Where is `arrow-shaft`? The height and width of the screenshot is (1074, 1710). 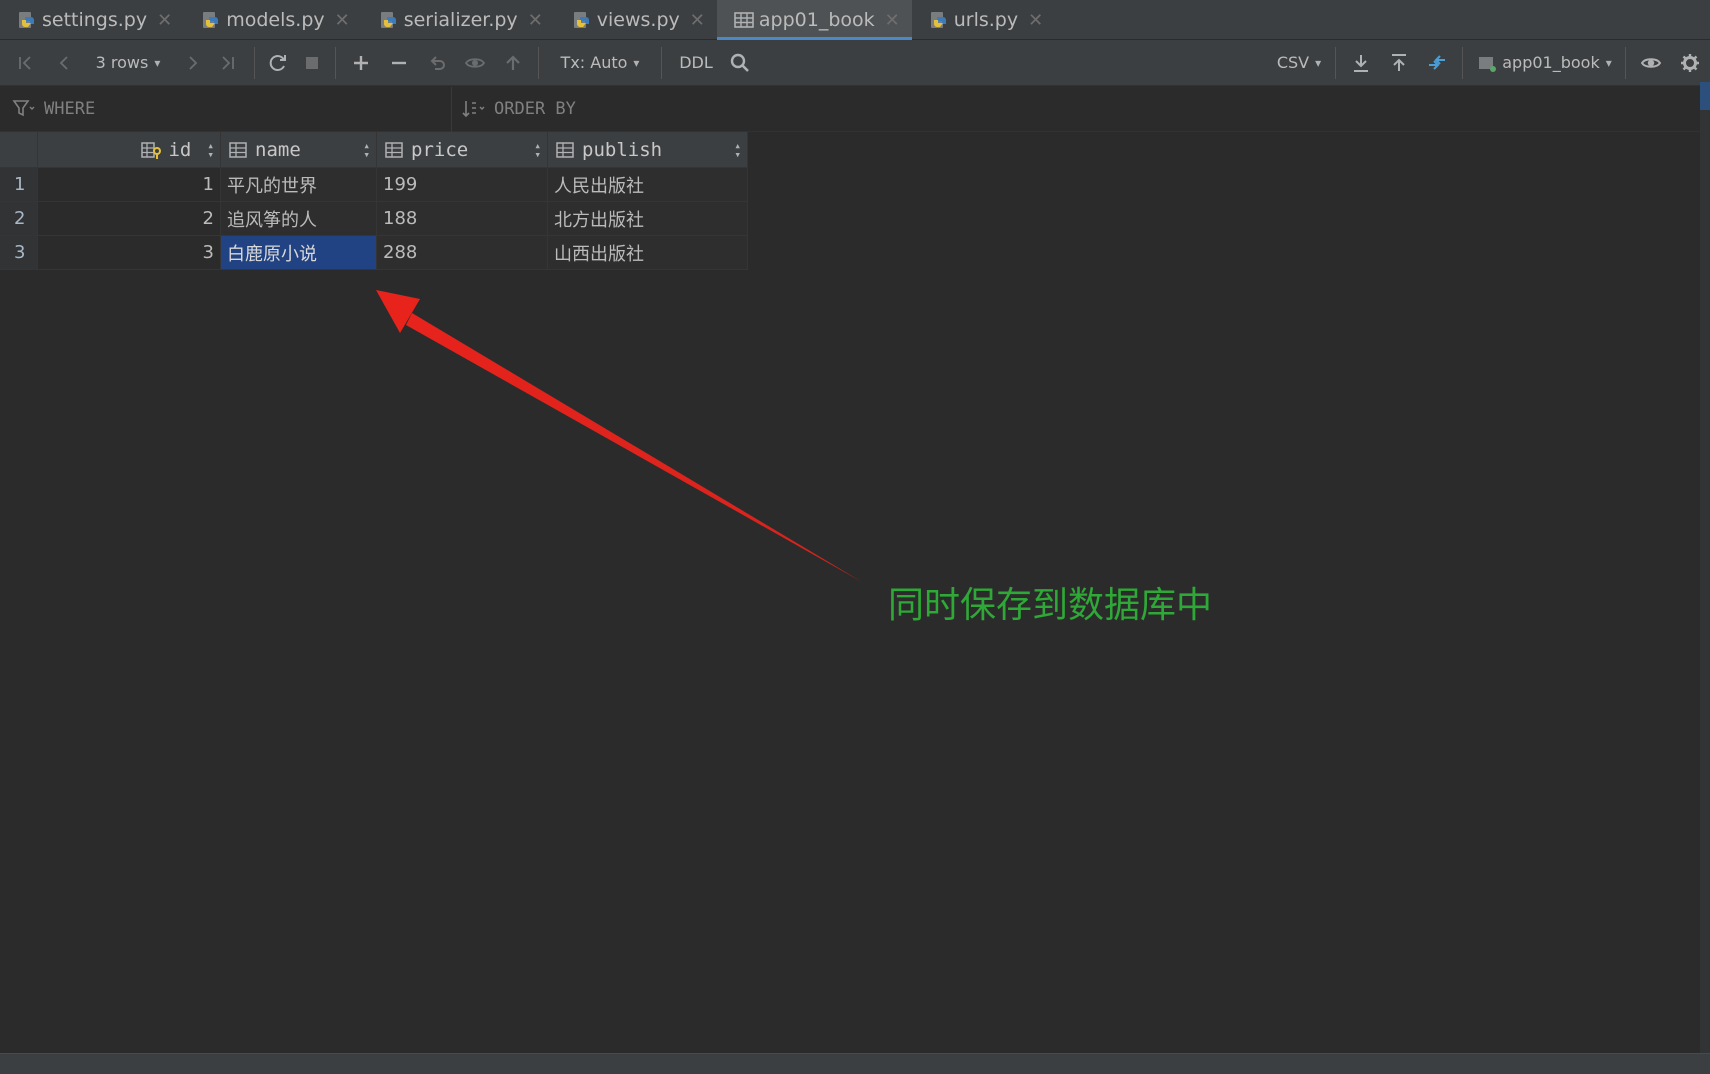
arrow-shaft is located at coordinates (634, 447).